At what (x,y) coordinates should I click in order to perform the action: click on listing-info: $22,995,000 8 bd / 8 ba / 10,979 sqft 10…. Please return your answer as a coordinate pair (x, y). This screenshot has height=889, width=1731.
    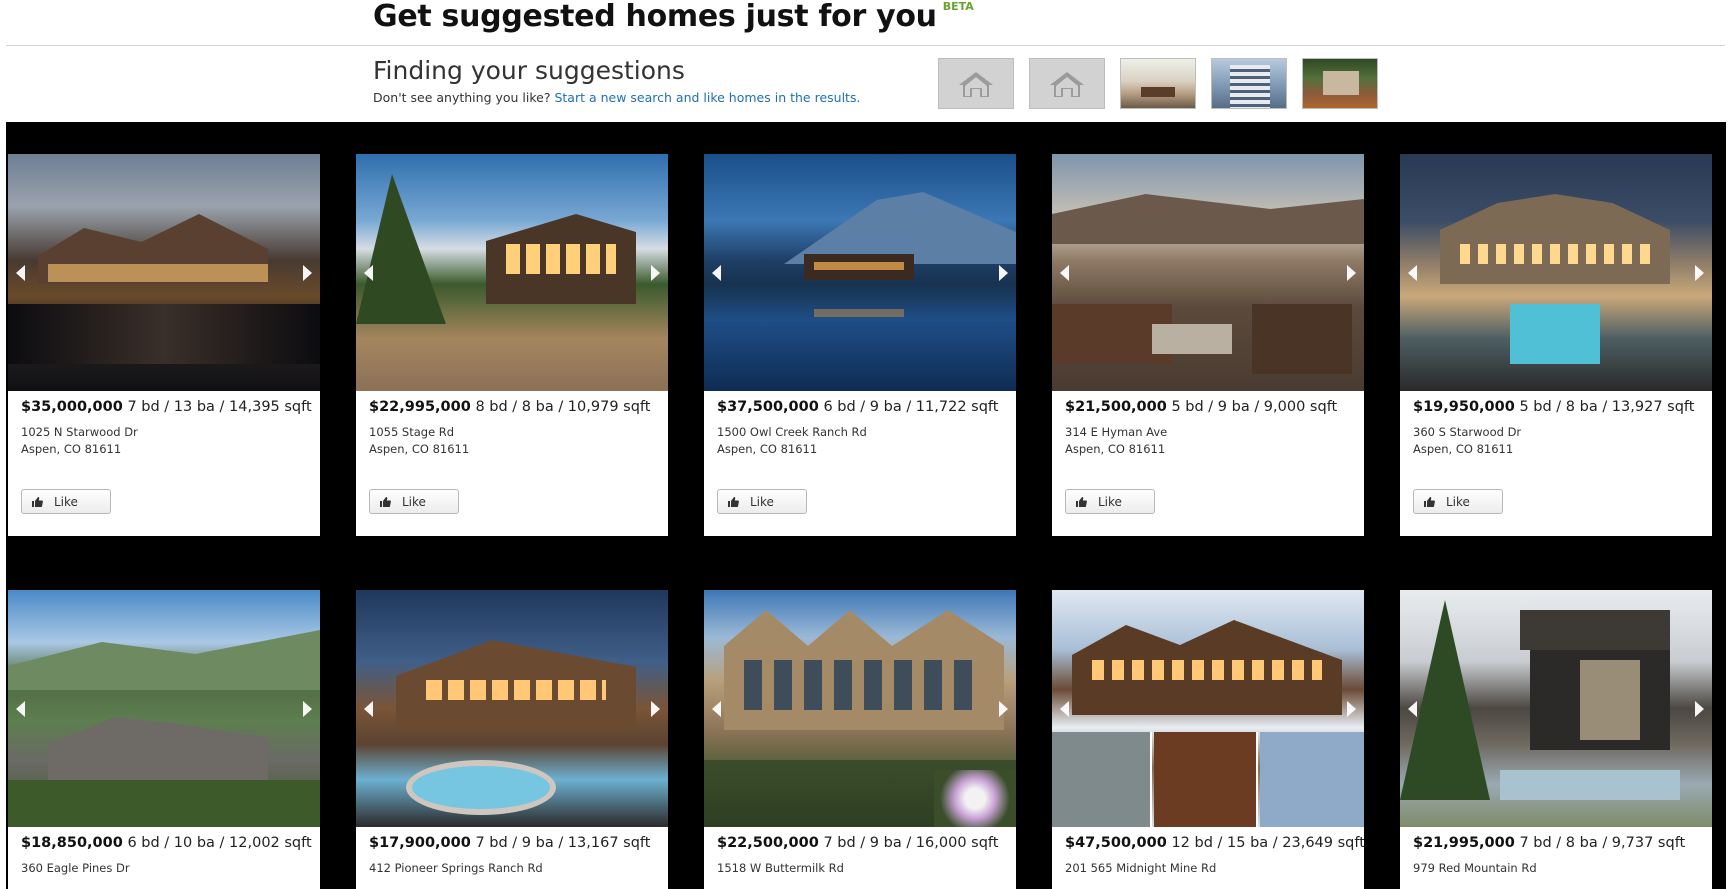
    Looking at the image, I should click on (512, 452).